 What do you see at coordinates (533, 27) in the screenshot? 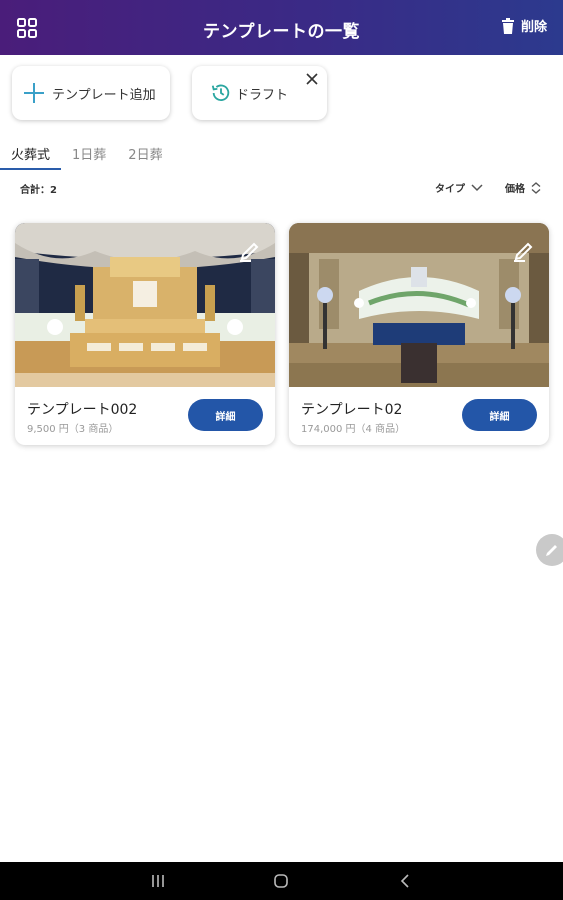
I see `delete-label: 削除` at bounding box center [533, 27].